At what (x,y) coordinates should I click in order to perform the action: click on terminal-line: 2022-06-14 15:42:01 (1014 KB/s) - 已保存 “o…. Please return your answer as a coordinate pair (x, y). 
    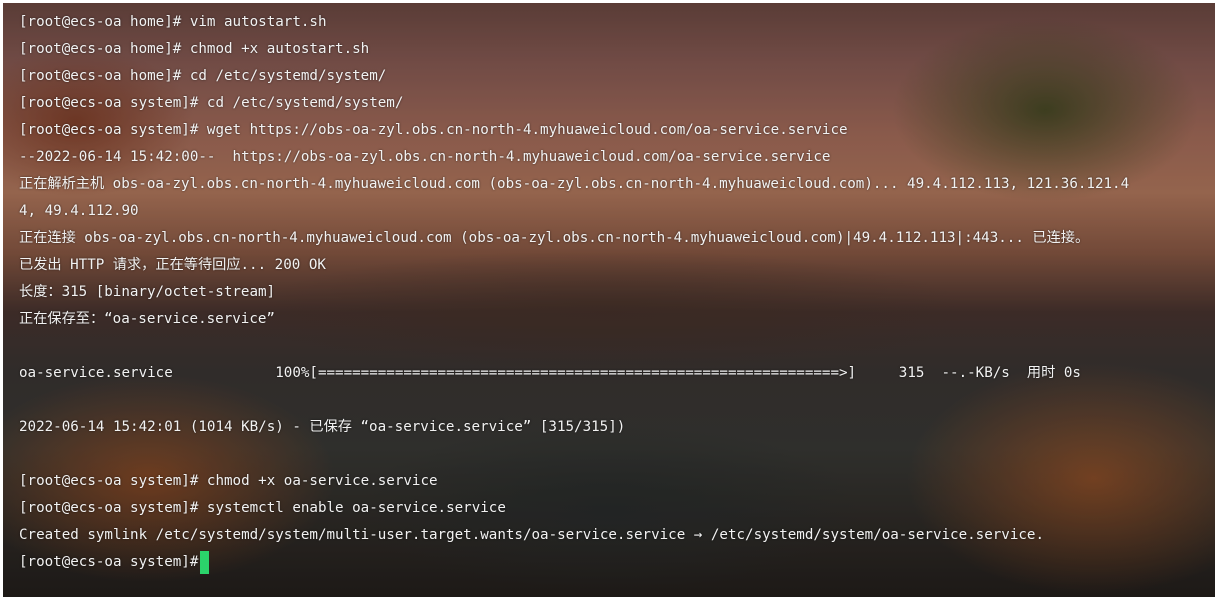
    Looking at the image, I should click on (322, 427).